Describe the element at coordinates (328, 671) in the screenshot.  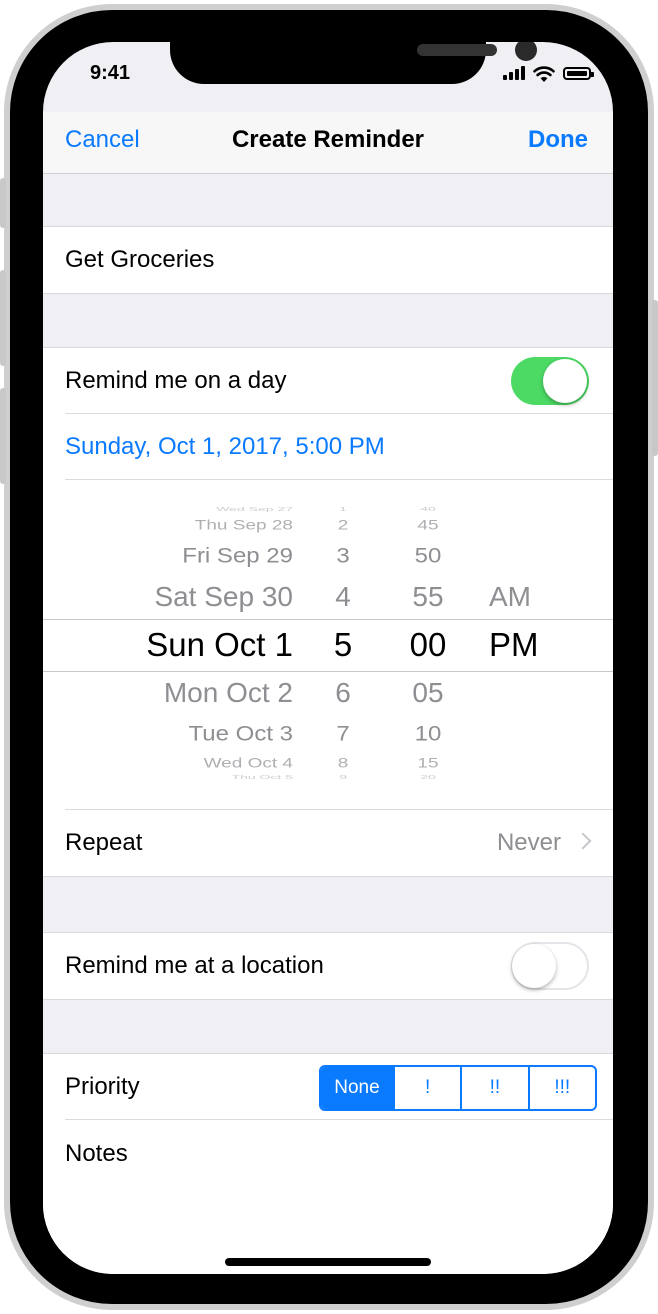
I see `picker-selection-bottom-line` at that location.